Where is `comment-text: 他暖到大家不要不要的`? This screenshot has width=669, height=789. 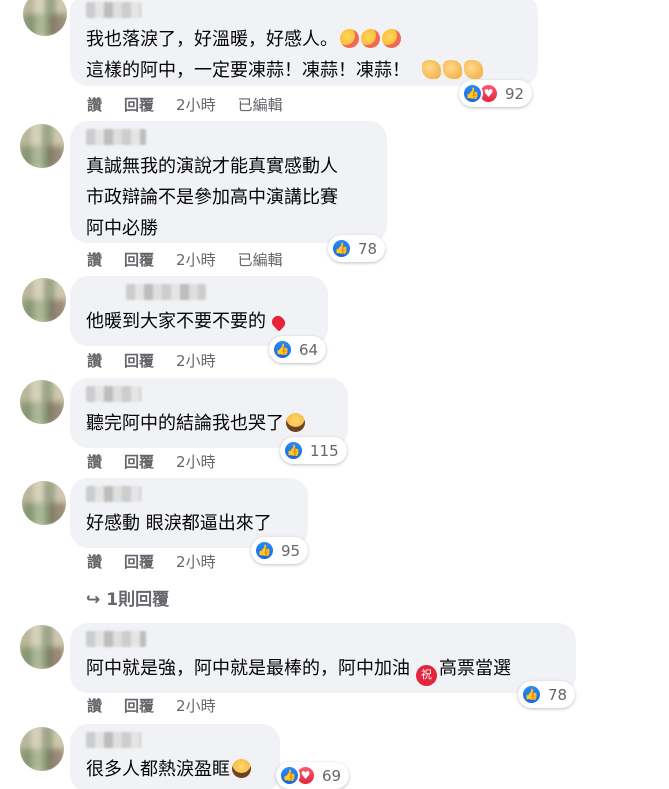
comment-text: 他暖到大家不要不要的 is located at coordinates (199, 321).